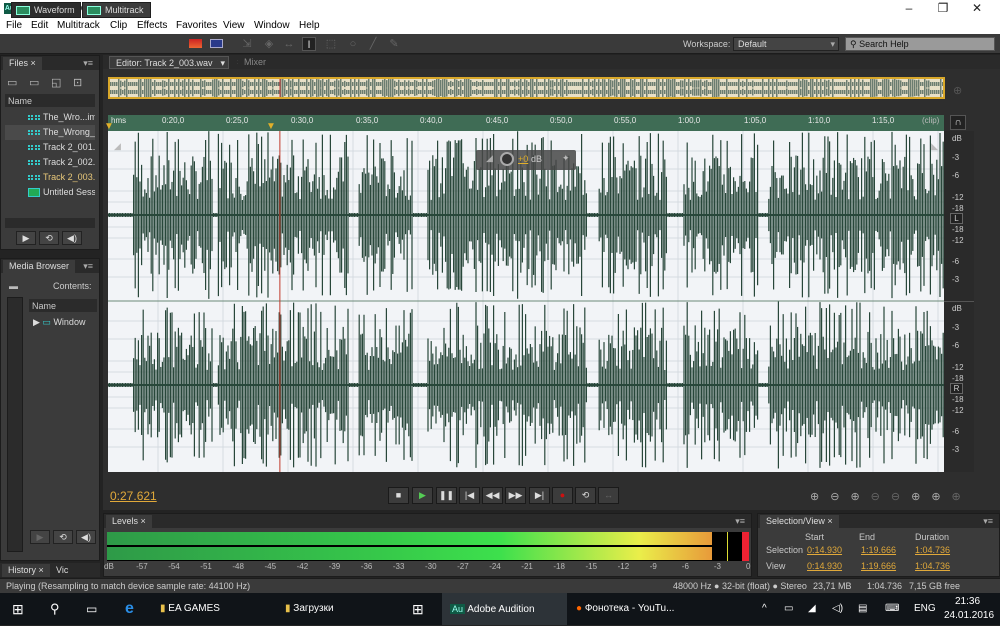  I want to click on tab-files: Files ×, so click(22, 63).